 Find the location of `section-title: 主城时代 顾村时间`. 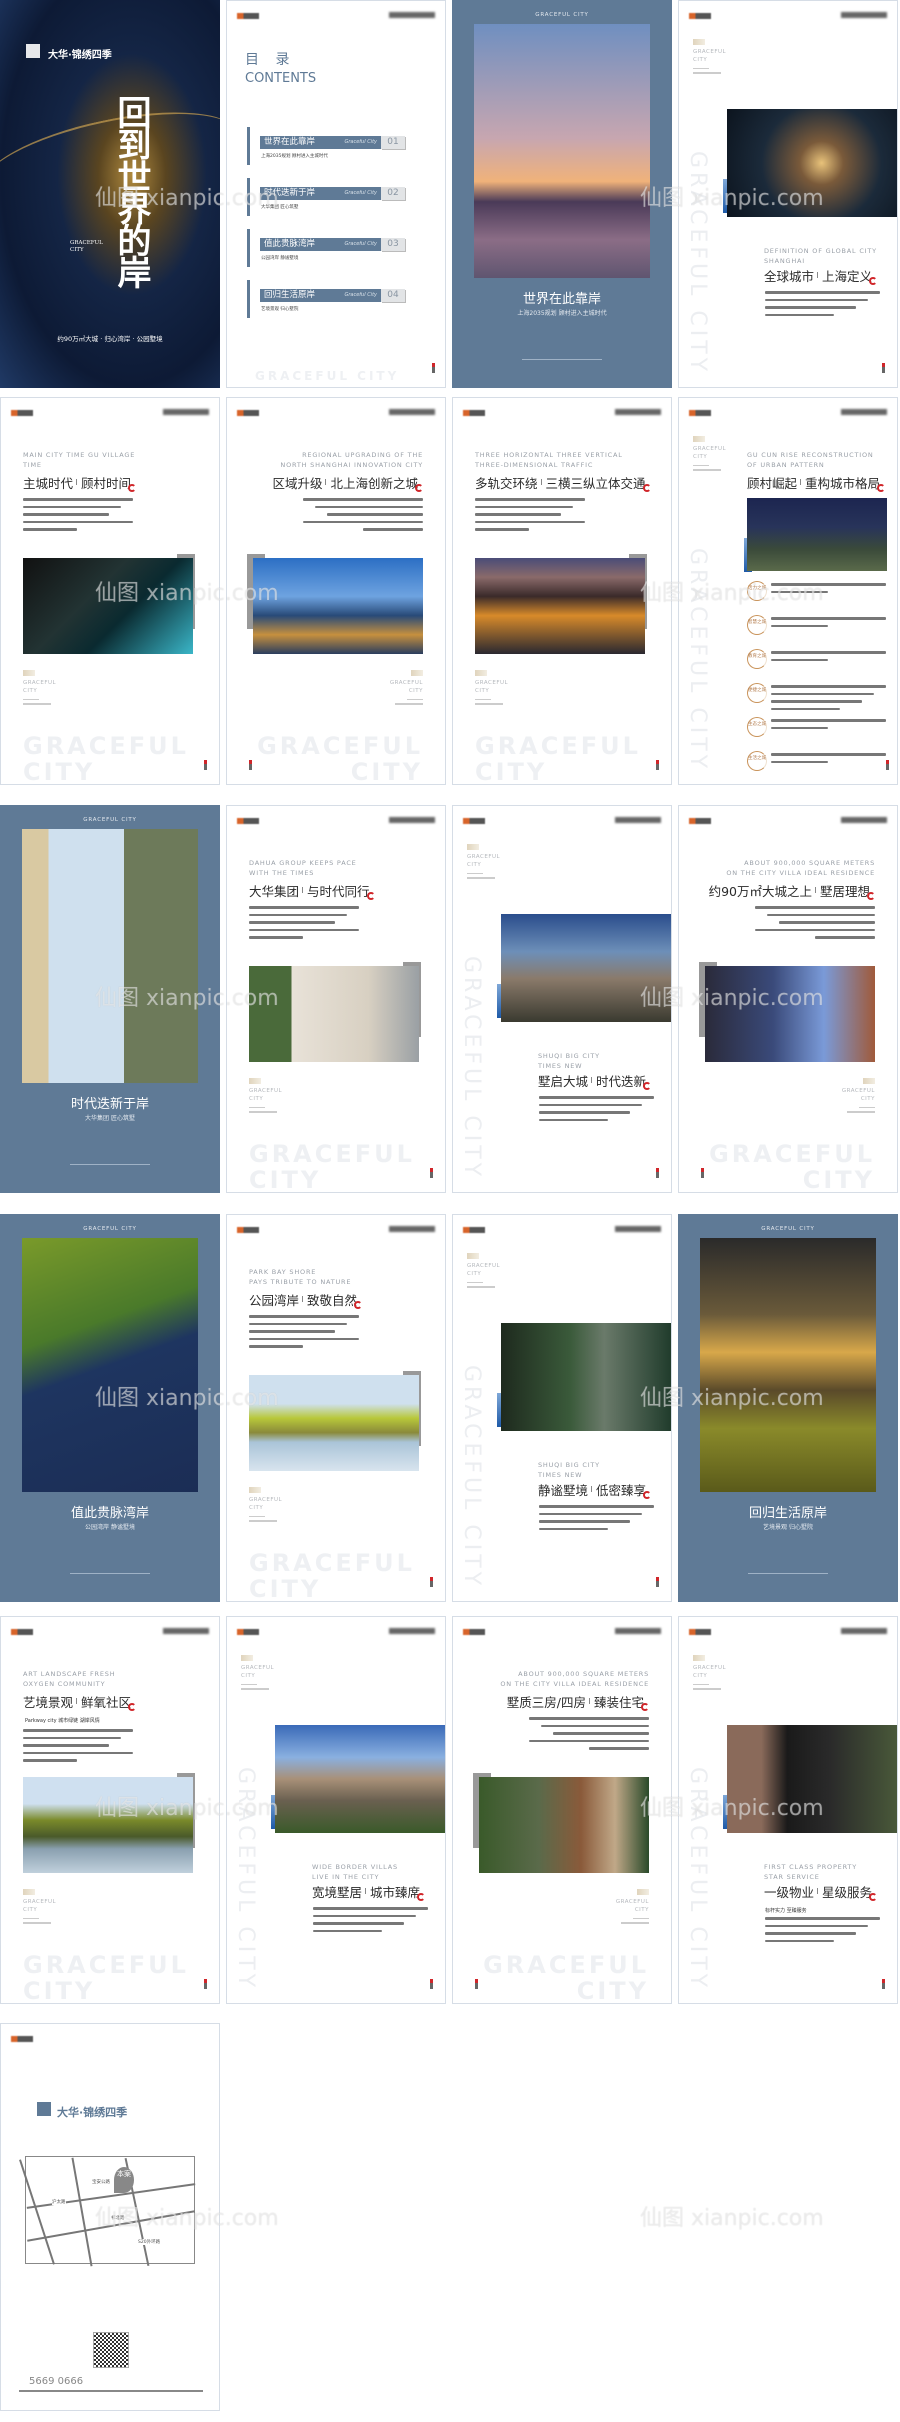

section-title: 主城时代 顾村时间 is located at coordinates (80, 484).